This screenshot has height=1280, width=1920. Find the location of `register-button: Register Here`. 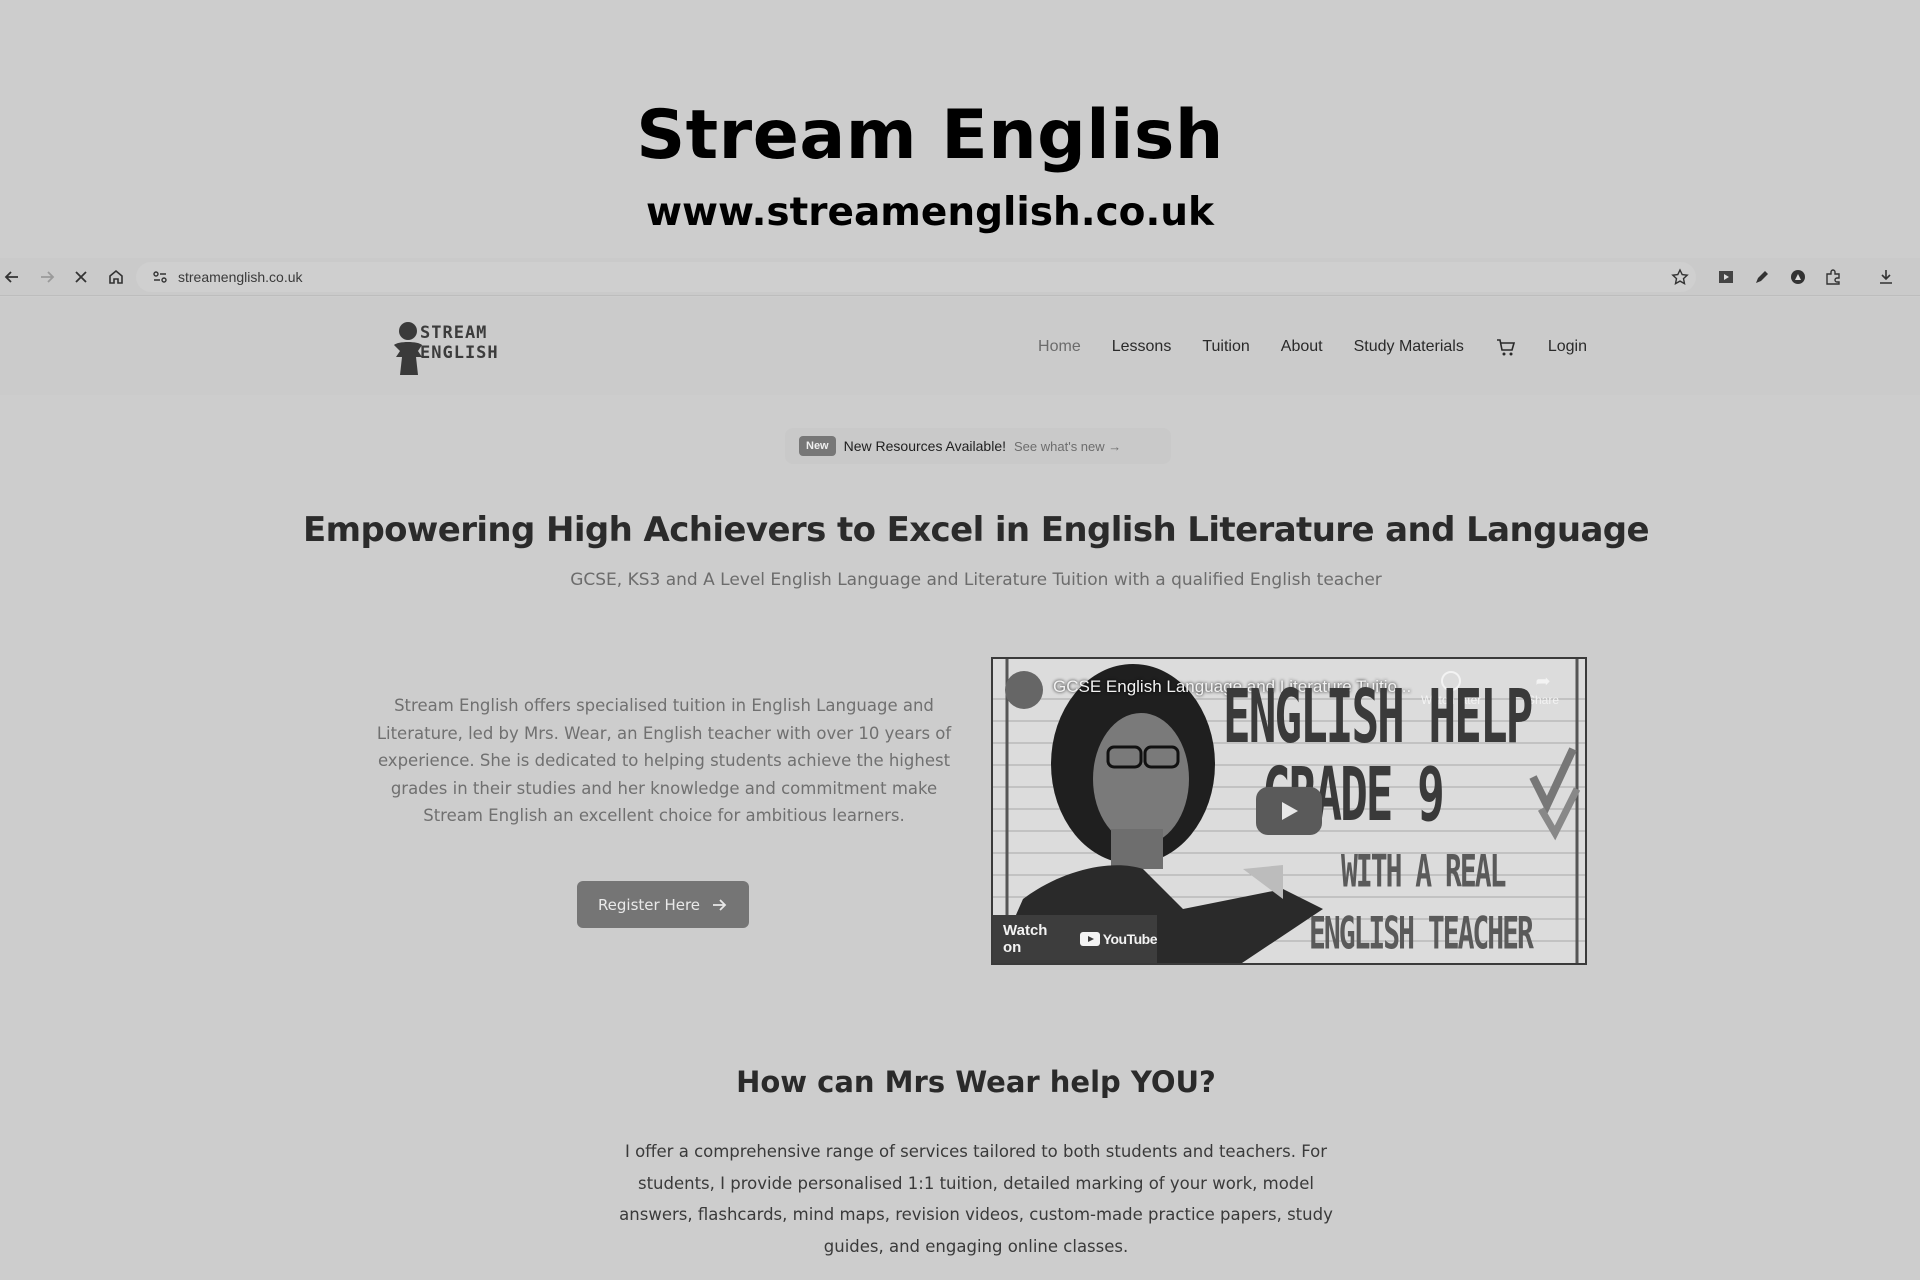

register-button: Register Here is located at coordinates (663, 904).